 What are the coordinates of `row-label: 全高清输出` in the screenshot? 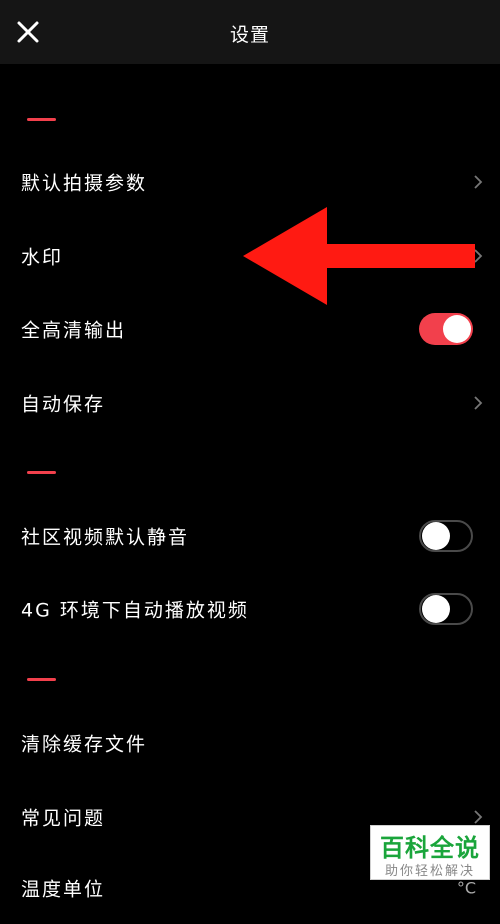 It's located at (74, 330).